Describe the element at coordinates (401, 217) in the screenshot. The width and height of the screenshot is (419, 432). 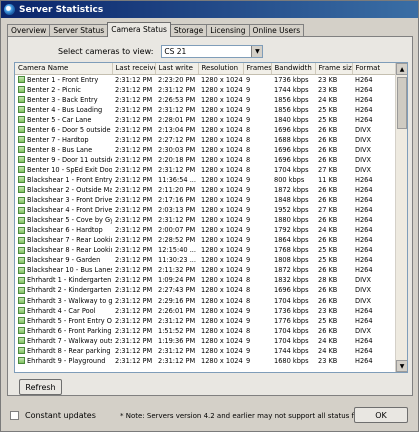
I see `vertical-scrollbar: ▲ ▼` at that location.